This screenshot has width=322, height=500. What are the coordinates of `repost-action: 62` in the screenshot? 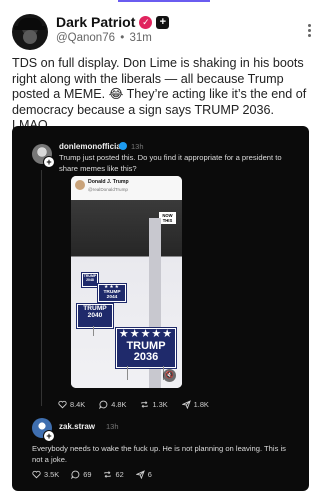 It's located at (113, 474).